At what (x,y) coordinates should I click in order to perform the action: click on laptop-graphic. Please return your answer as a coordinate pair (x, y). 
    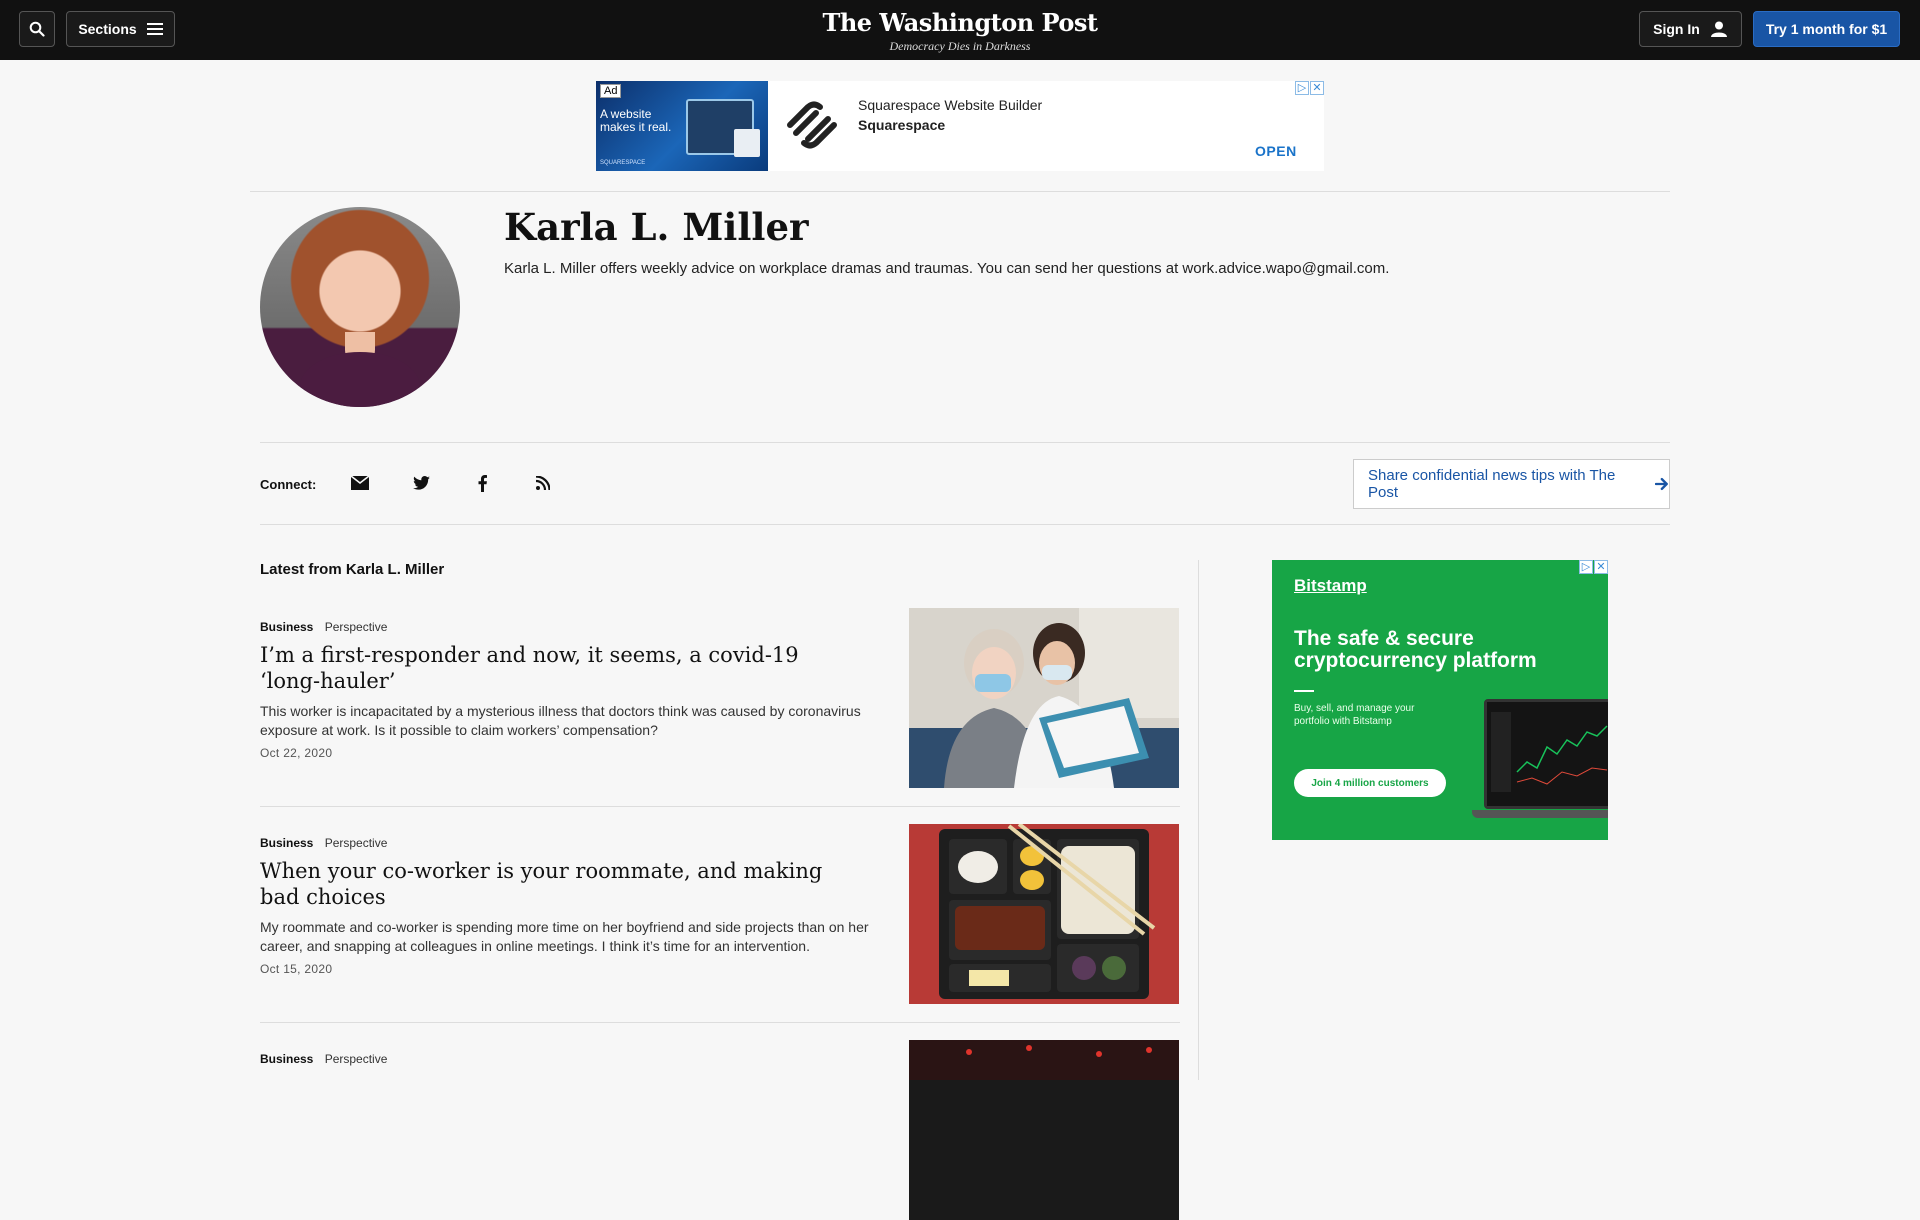
    Looking at the image, I should click on (1546, 754).